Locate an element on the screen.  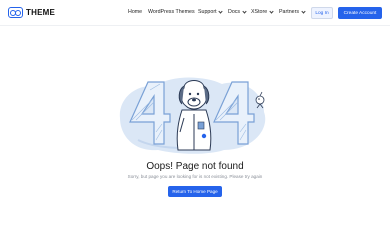
logo-icon is located at coordinates (15, 12).